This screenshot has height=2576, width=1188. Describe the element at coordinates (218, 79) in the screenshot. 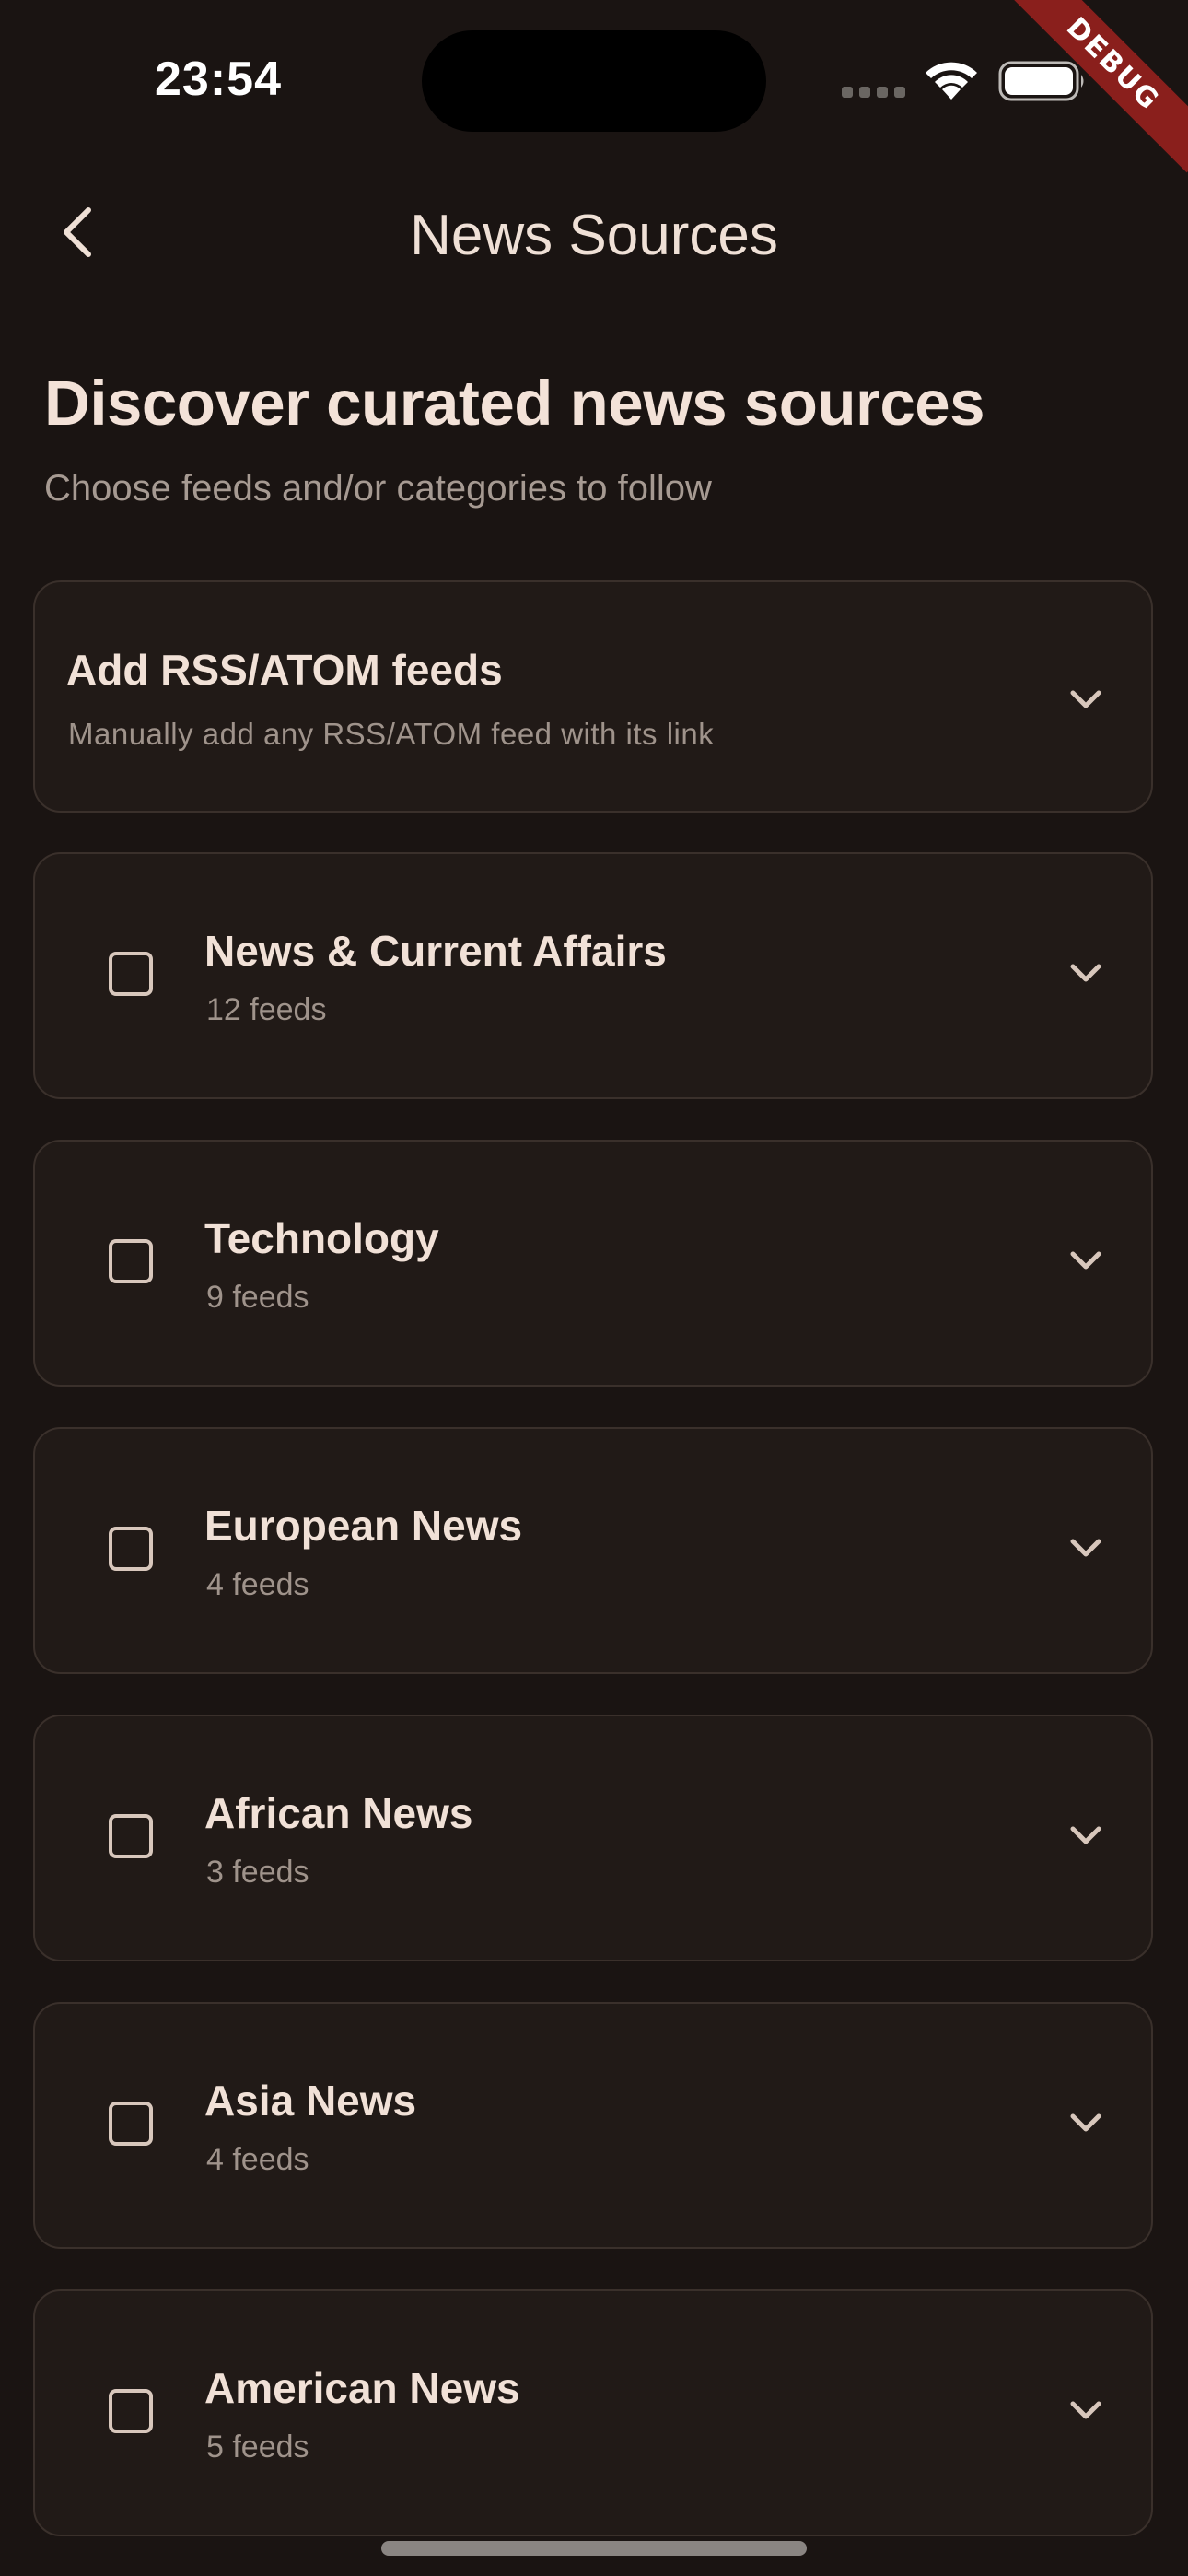

I see `status-time: 23:54` at that location.